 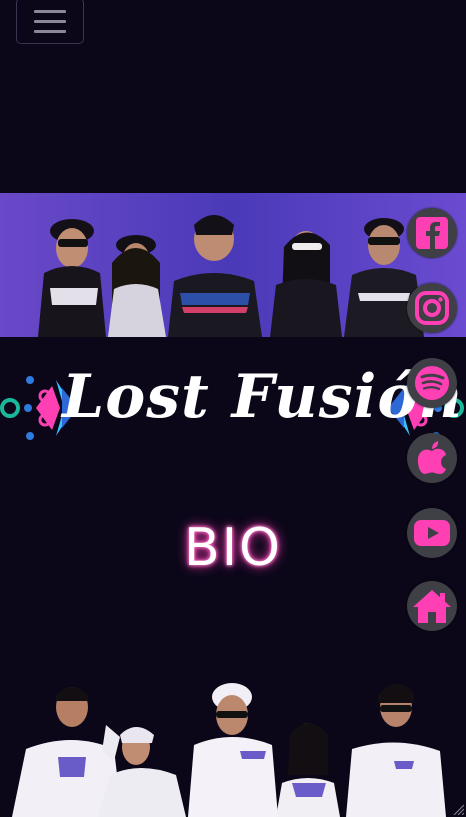 I want to click on instagram-button, so click(x=432, y=308).